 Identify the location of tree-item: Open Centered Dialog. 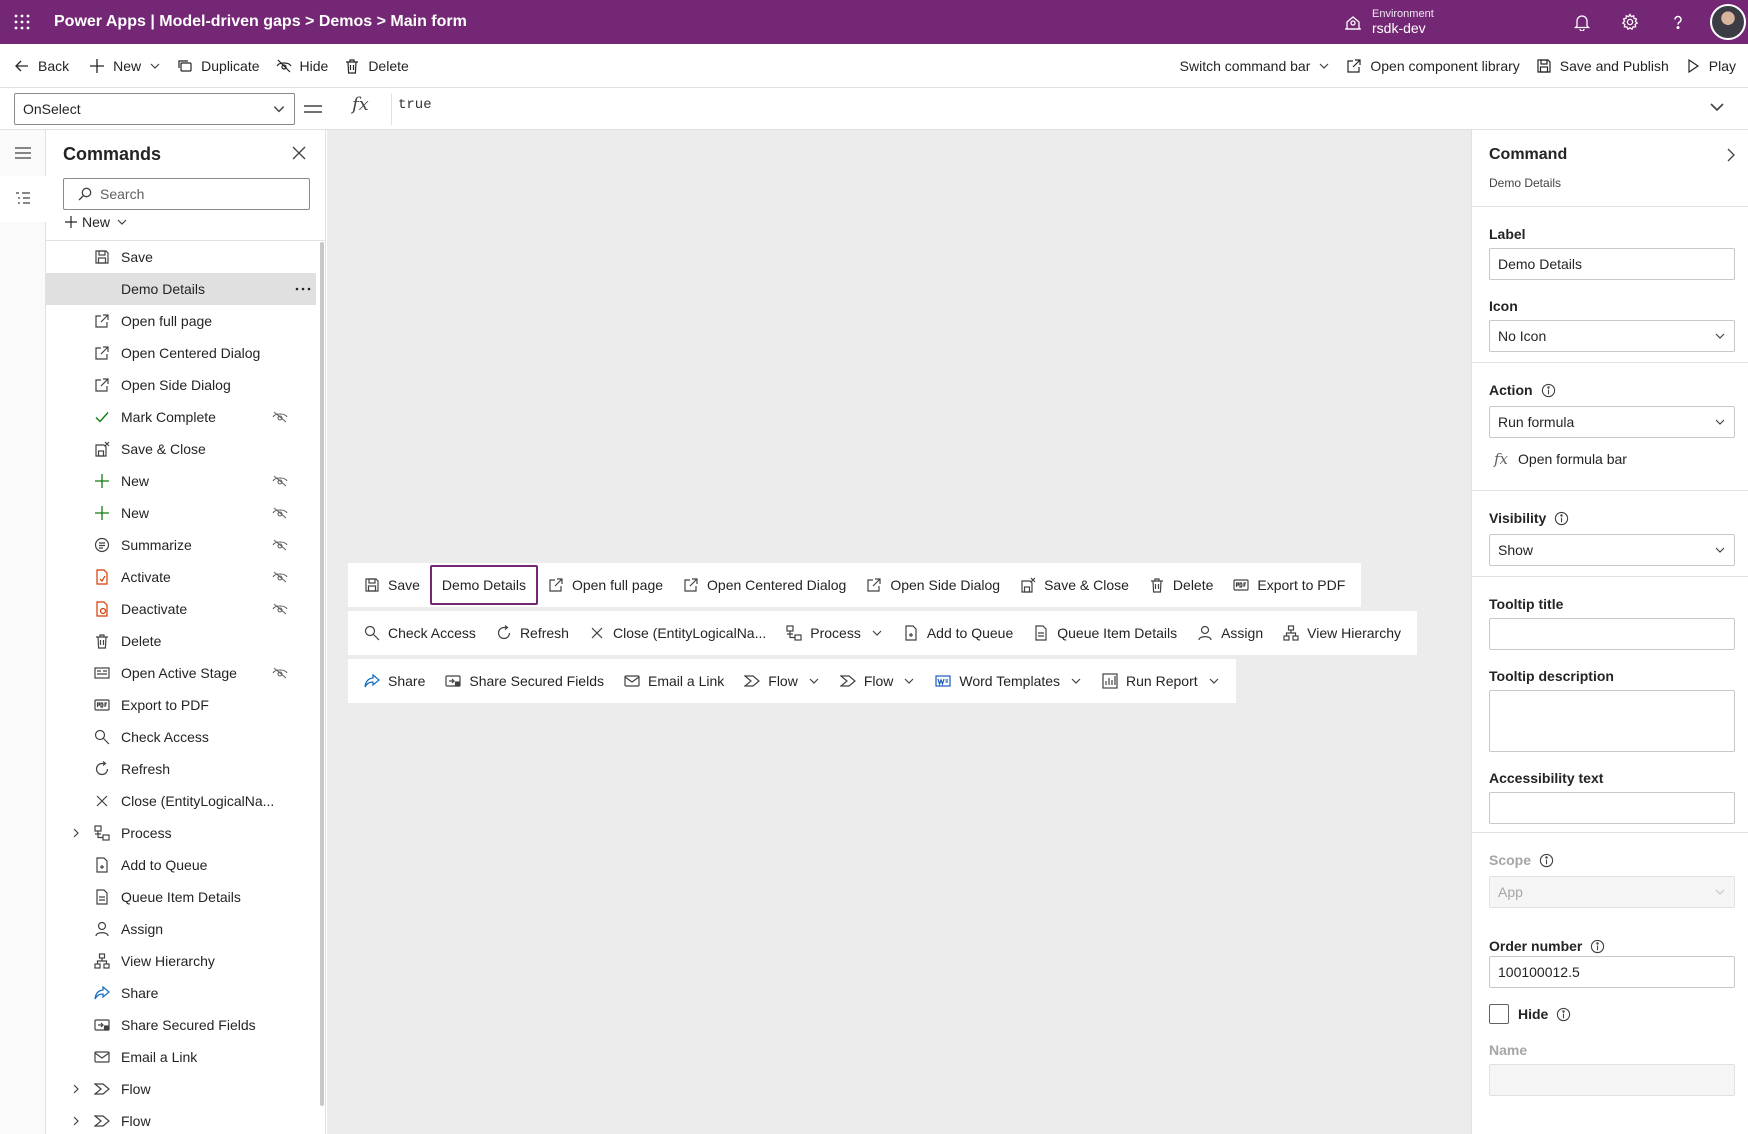
(181, 353).